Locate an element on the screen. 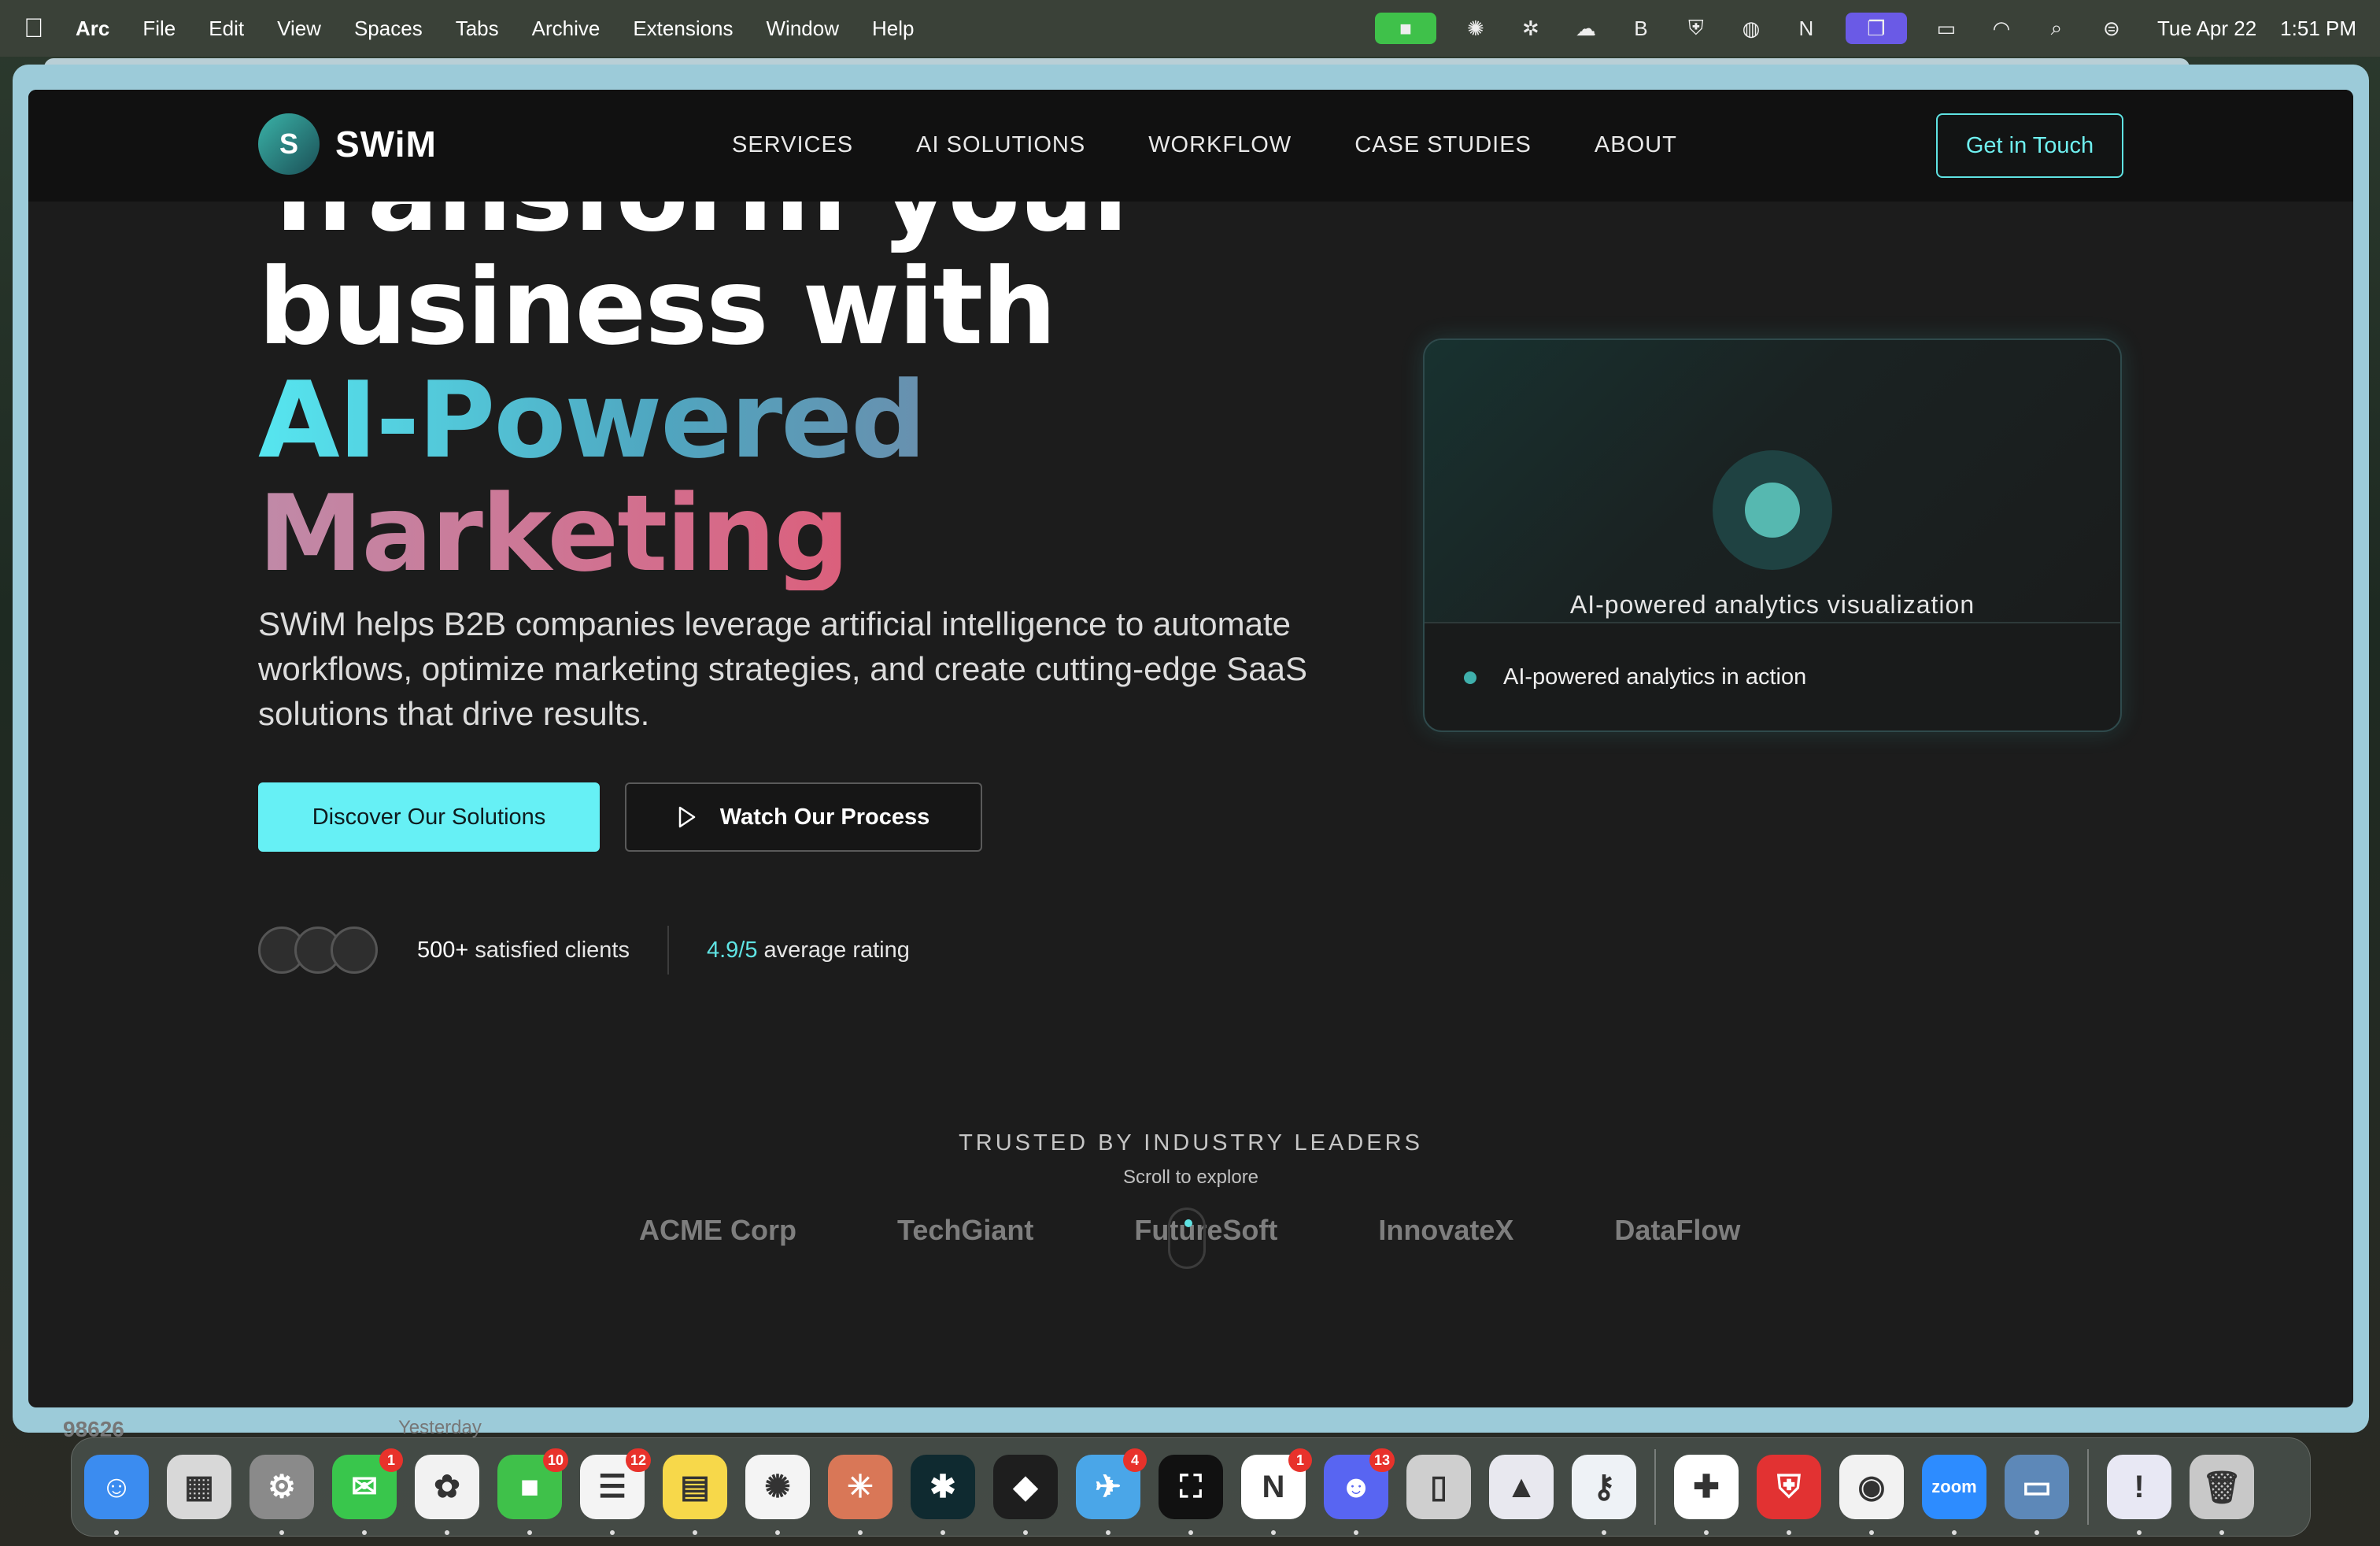  dock-chrome-icon: ◉ is located at coordinates (1872, 1495).